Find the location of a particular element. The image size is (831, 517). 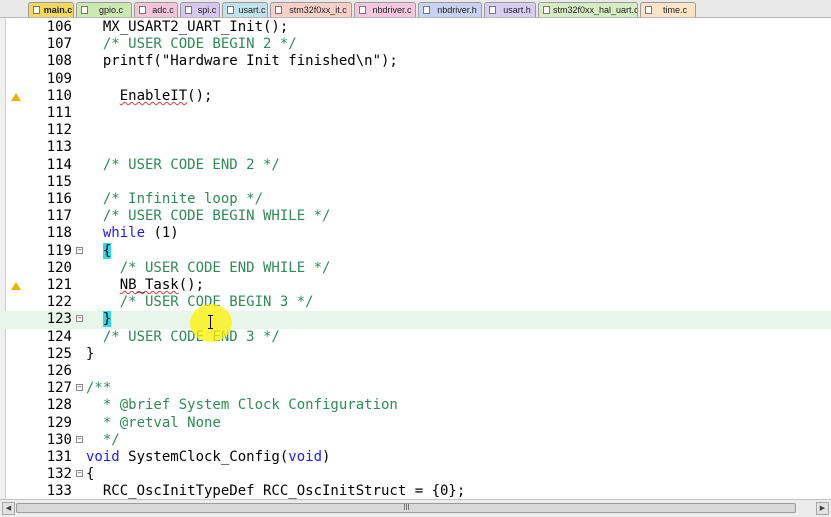

code-text: * @brief System Clock Configuration is located at coordinates (242, 405).